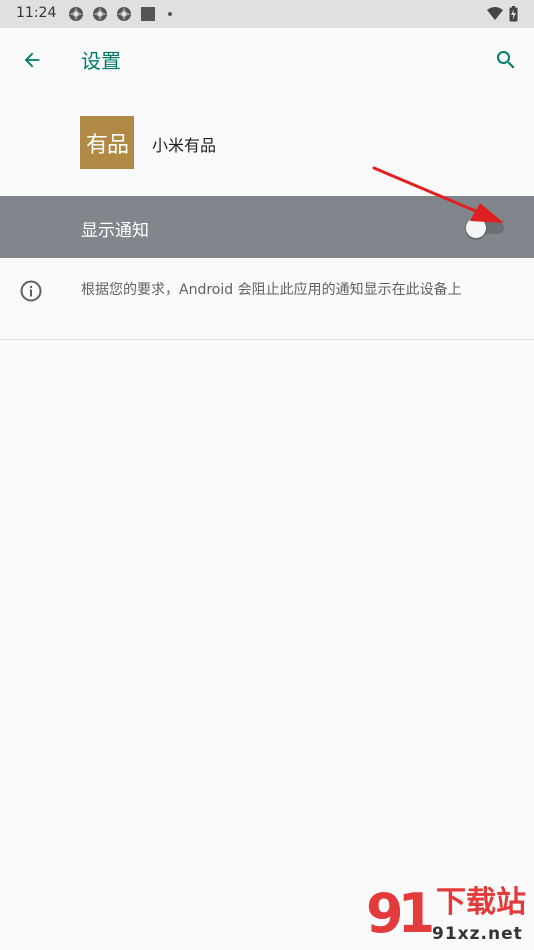 The image size is (534, 950). Describe the element at coordinates (267, 227) in the screenshot. I see `show-notifications-row: 显示通知` at that location.